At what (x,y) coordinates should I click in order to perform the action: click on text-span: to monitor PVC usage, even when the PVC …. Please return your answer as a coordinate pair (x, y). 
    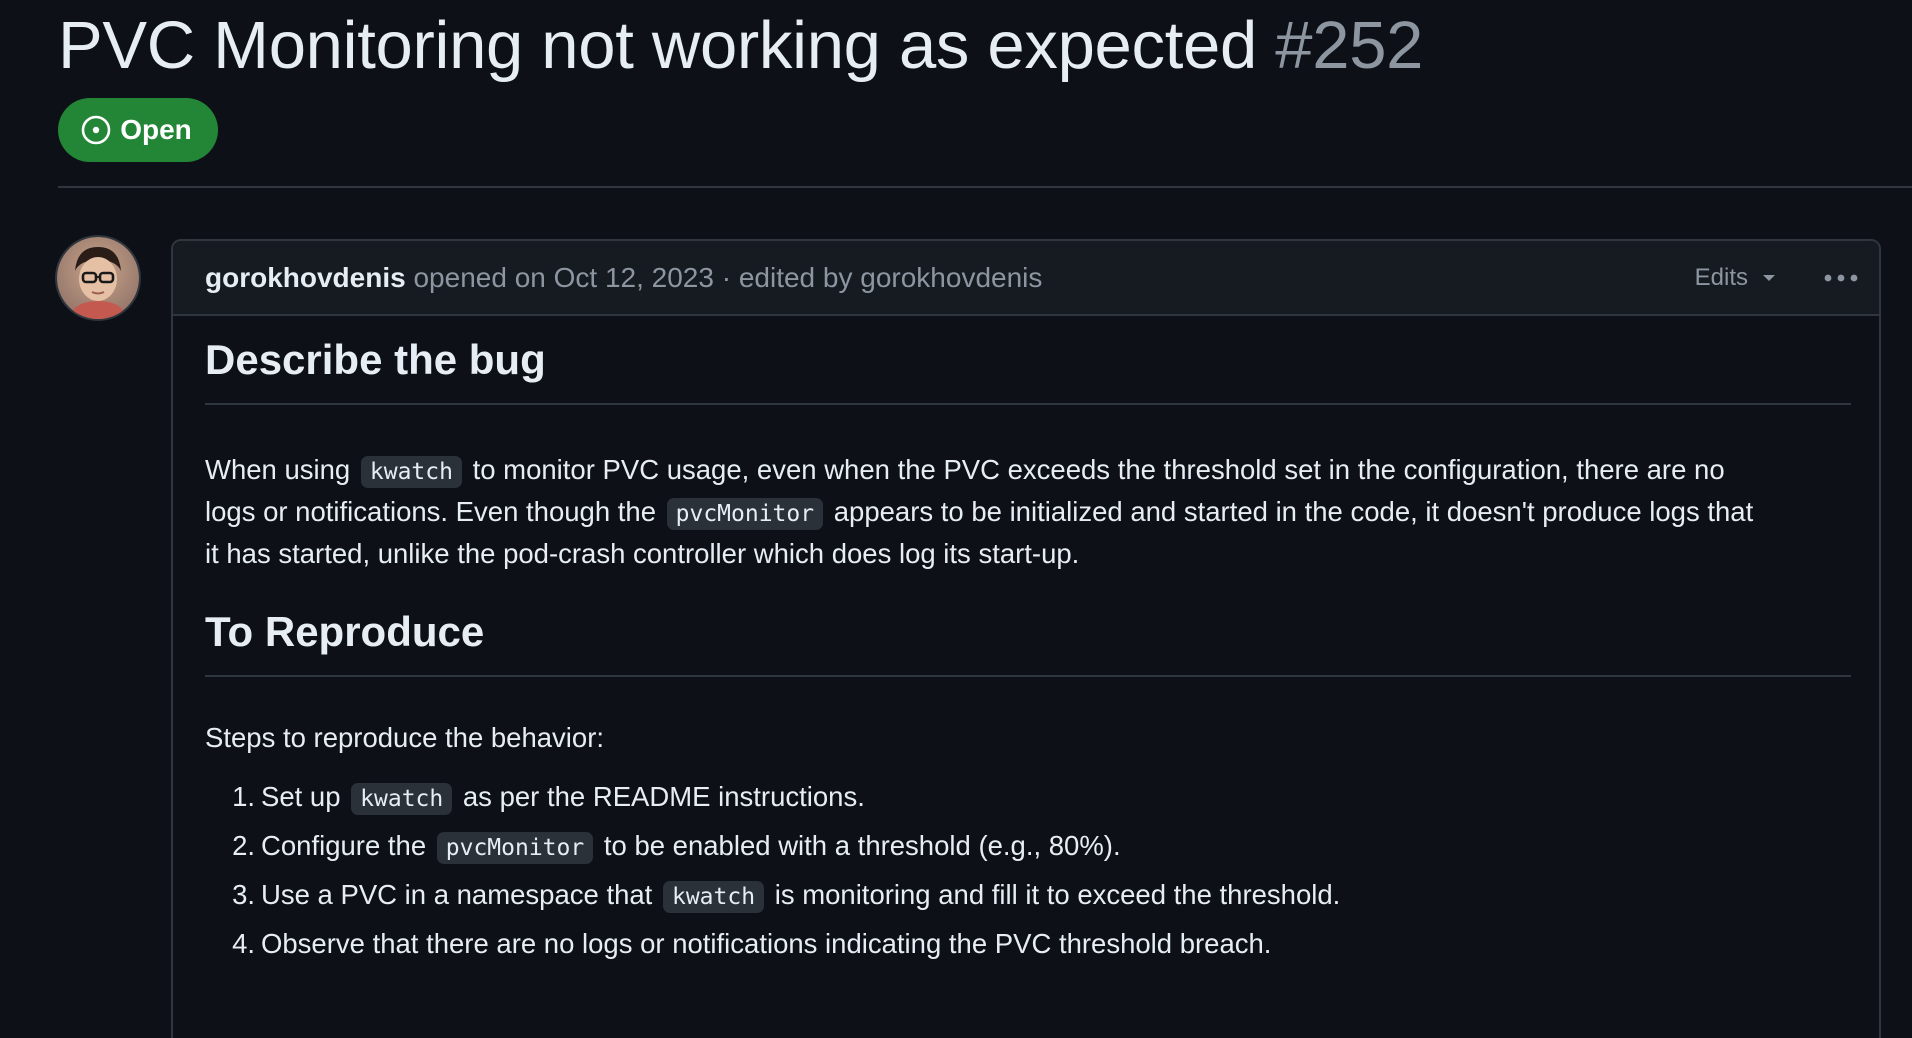
    Looking at the image, I should click on (1098, 469).